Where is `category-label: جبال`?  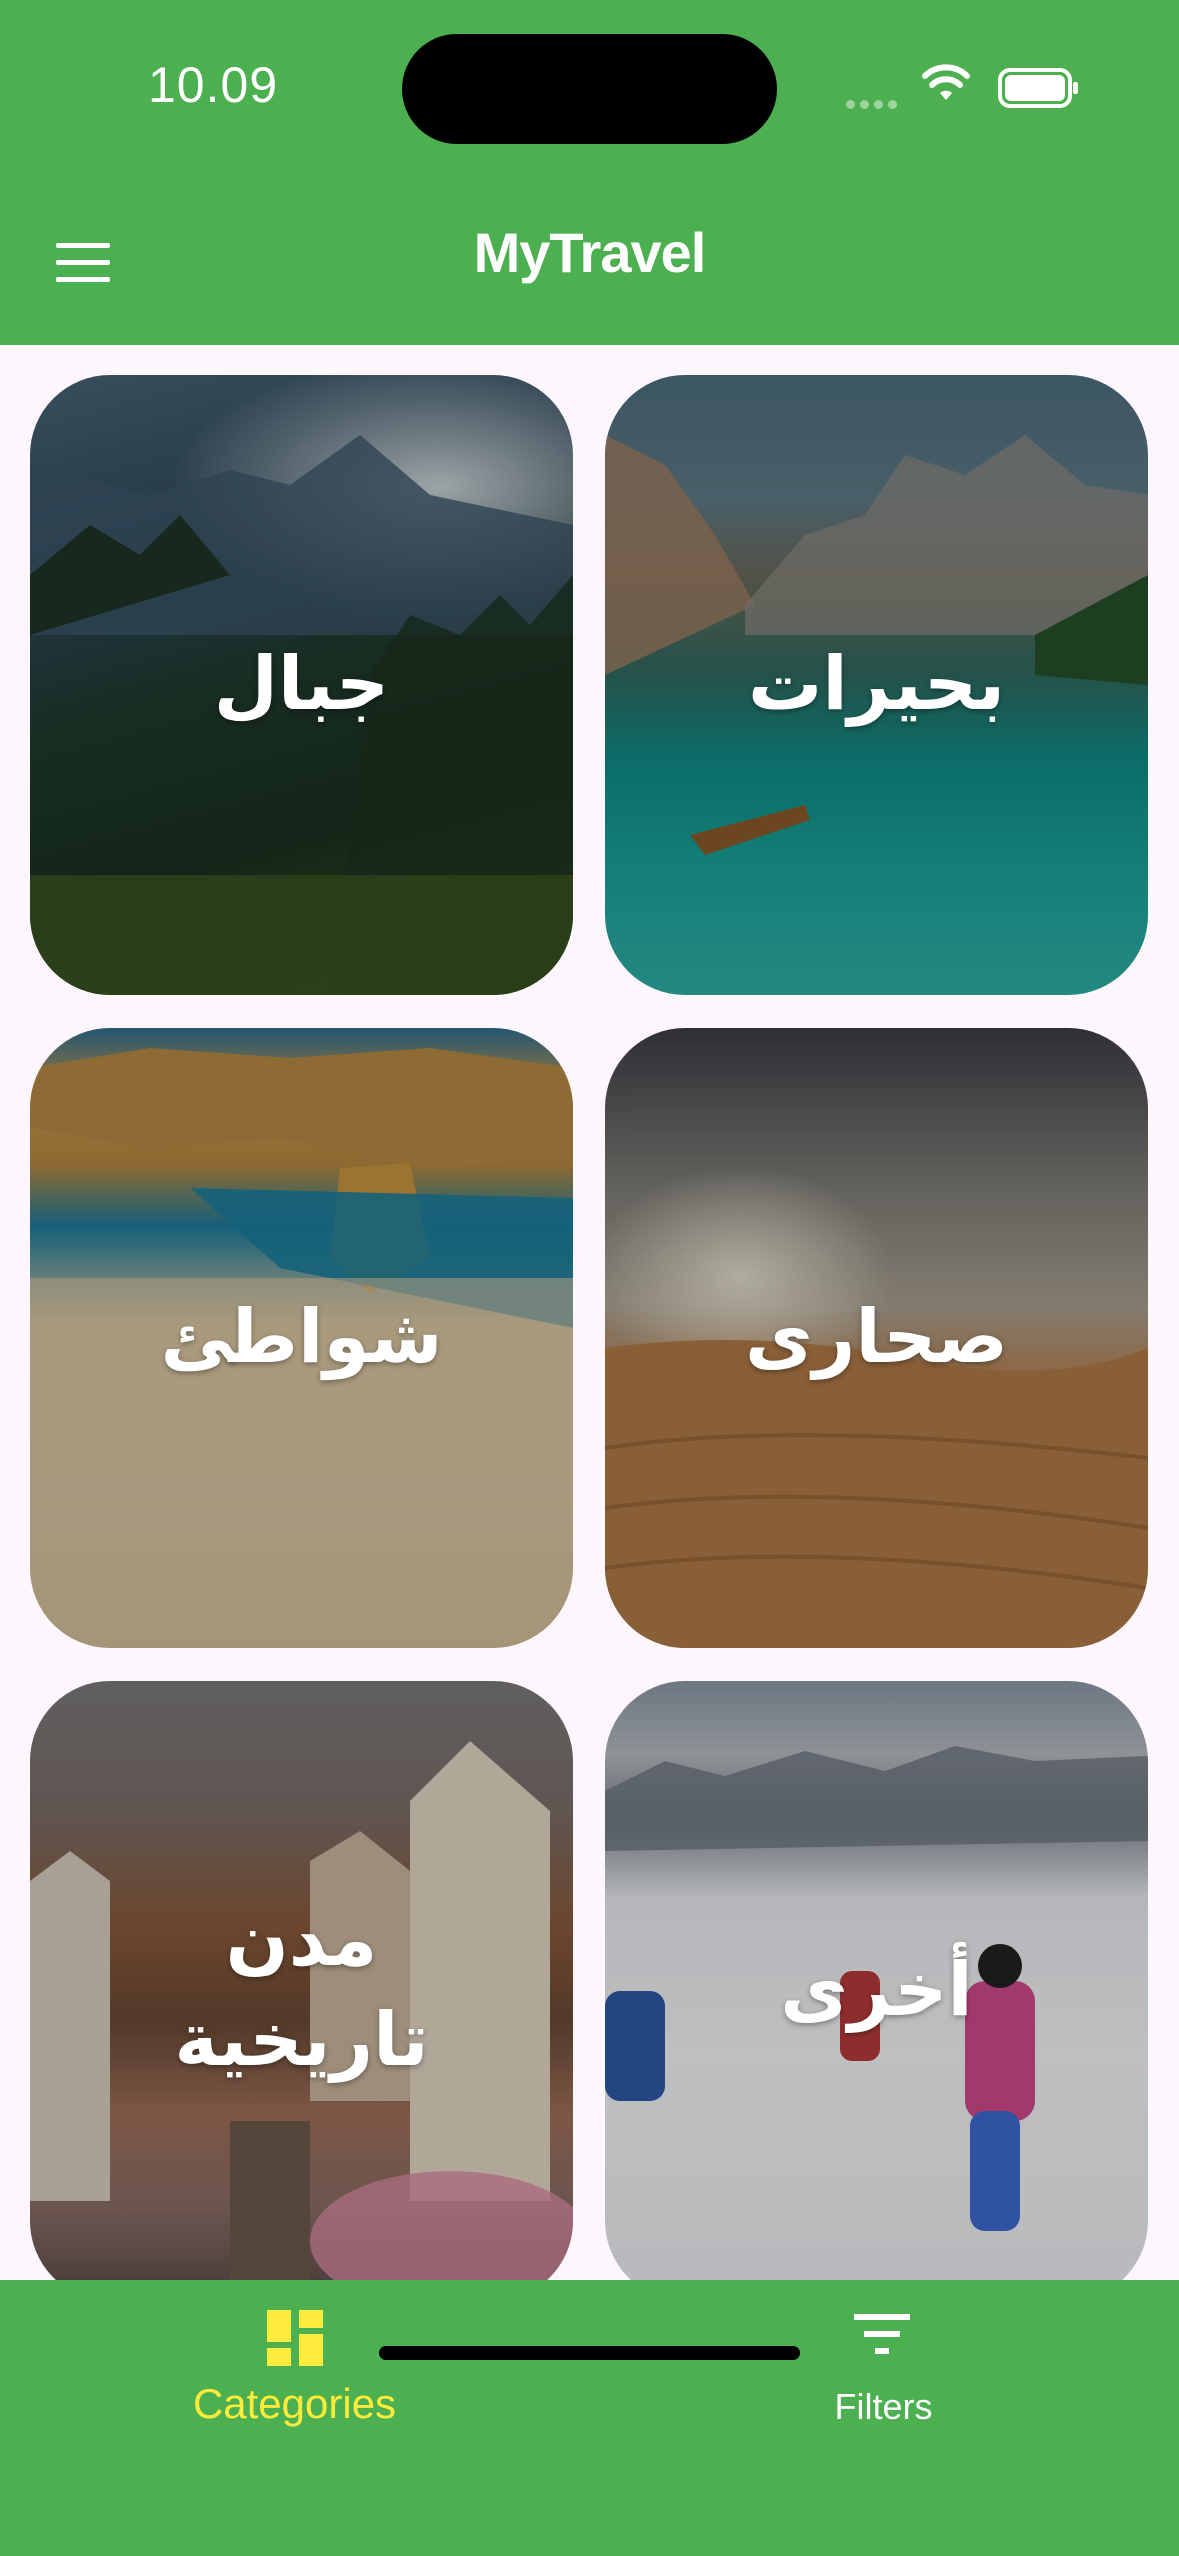 category-label: جبال is located at coordinates (301, 684).